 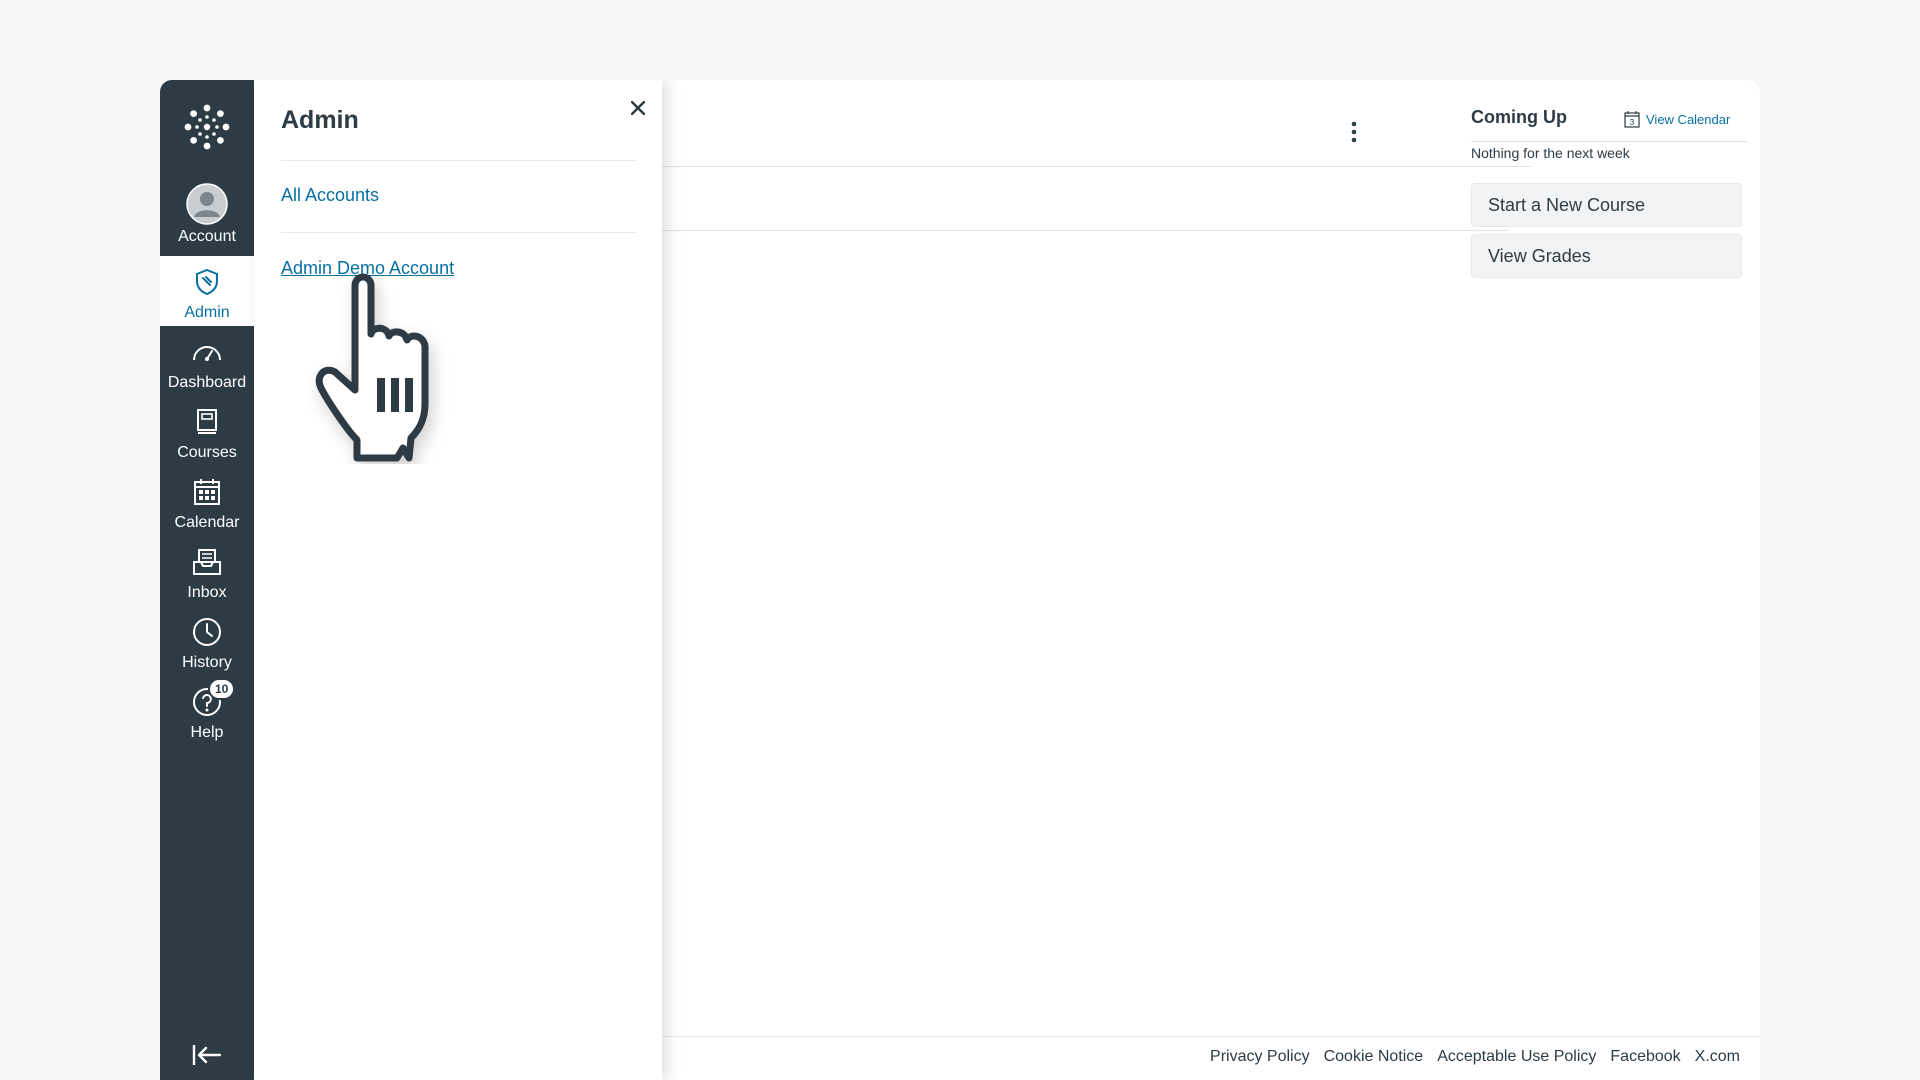 I want to click on nav-item-admin: Admin, so click(x=207, y=291).